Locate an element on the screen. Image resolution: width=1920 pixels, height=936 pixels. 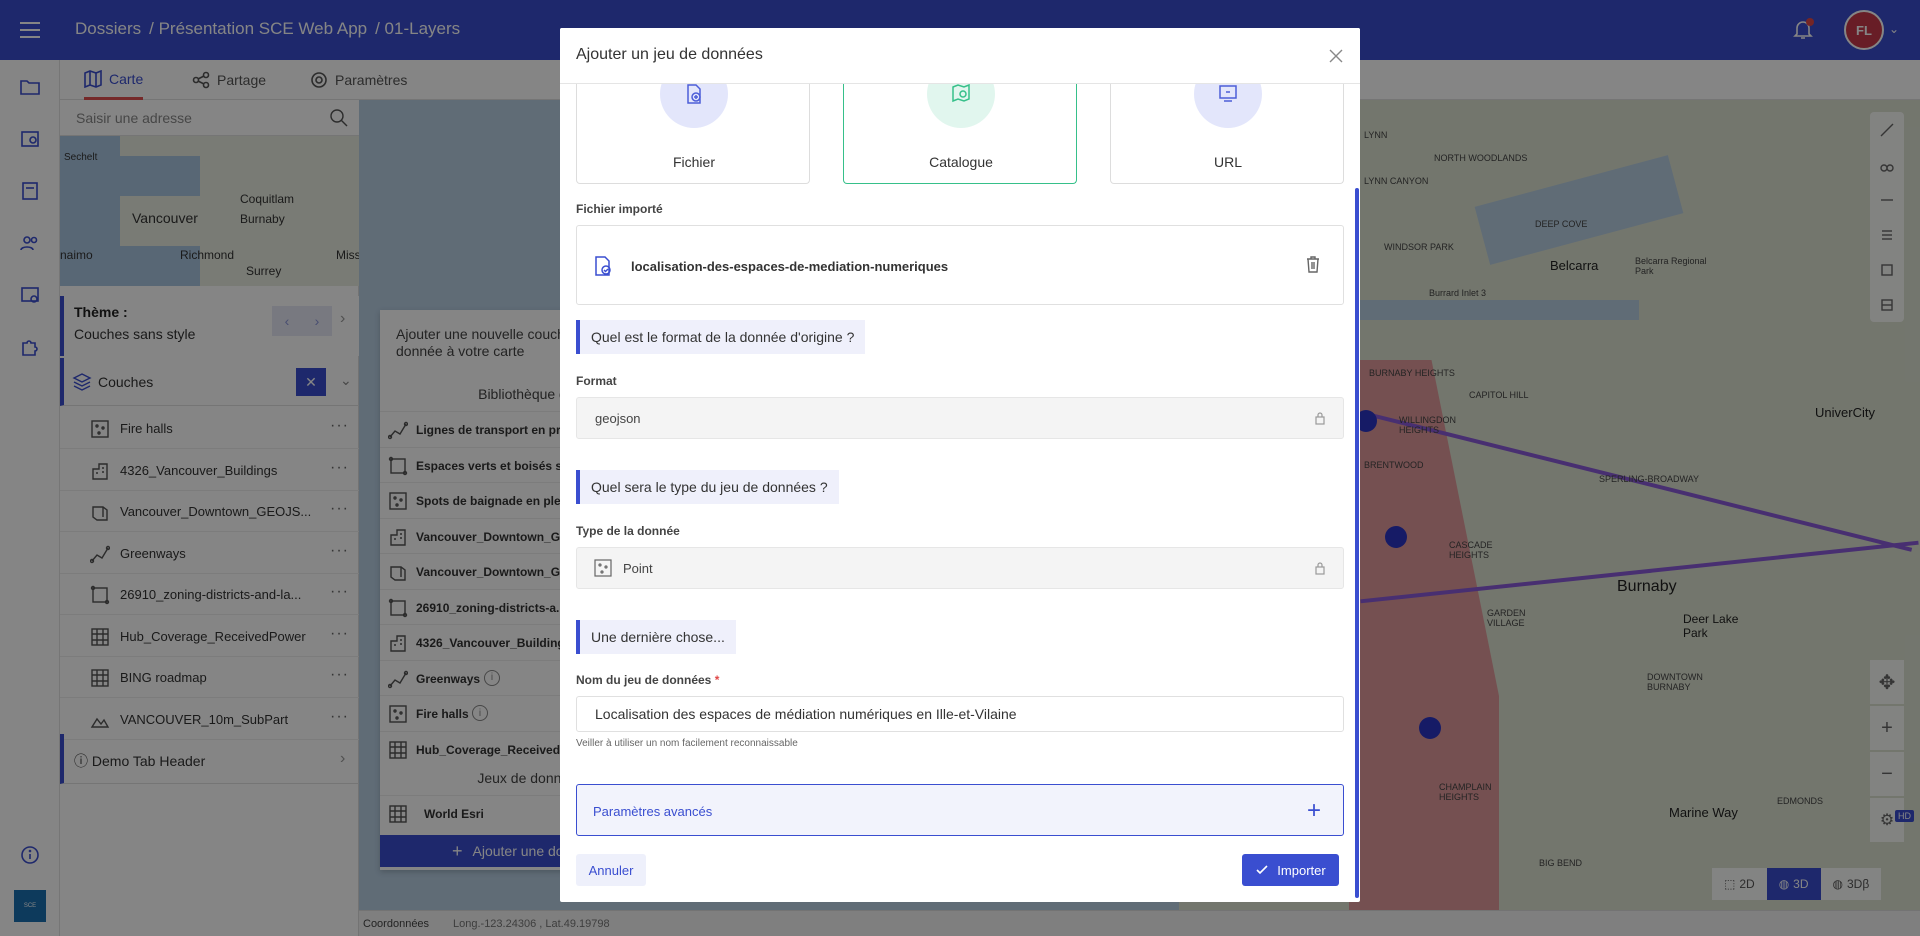
section-type-question: Quel sera le type du jeu de données ? is located at coordinates (707, 487).